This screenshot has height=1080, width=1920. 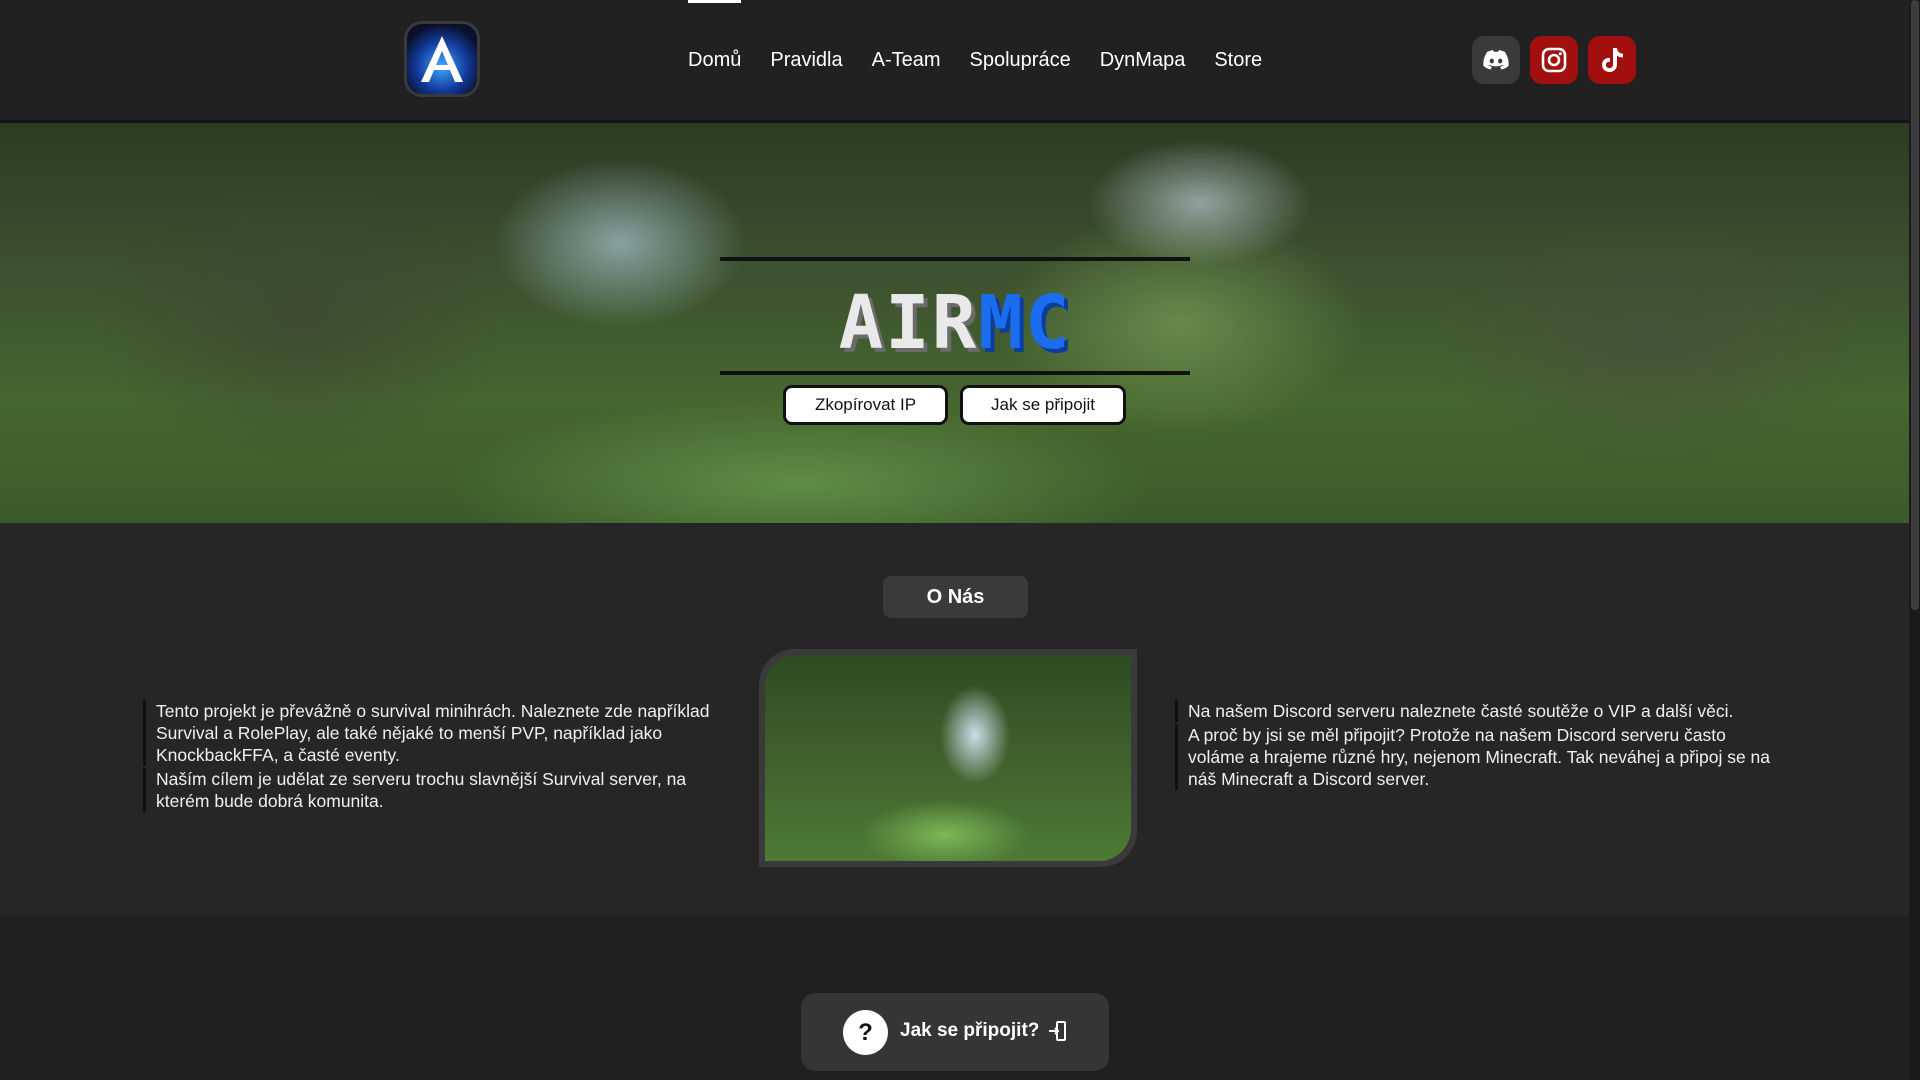 What do you see at coordinates (1143, 60) in the screenshot?
I see `nav-item-dynmapa: DynMapa` at bounding box center [1143, 60].